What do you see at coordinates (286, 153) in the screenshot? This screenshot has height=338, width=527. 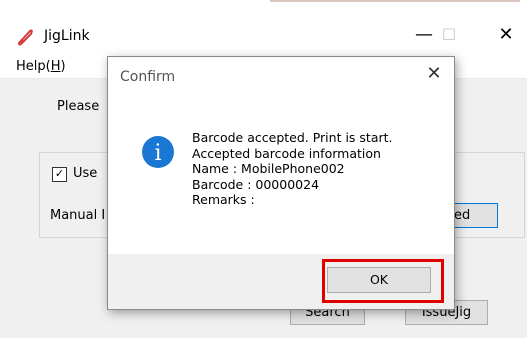 I see `message-line: Accepted barcode information` at bounding box center [286, 153].